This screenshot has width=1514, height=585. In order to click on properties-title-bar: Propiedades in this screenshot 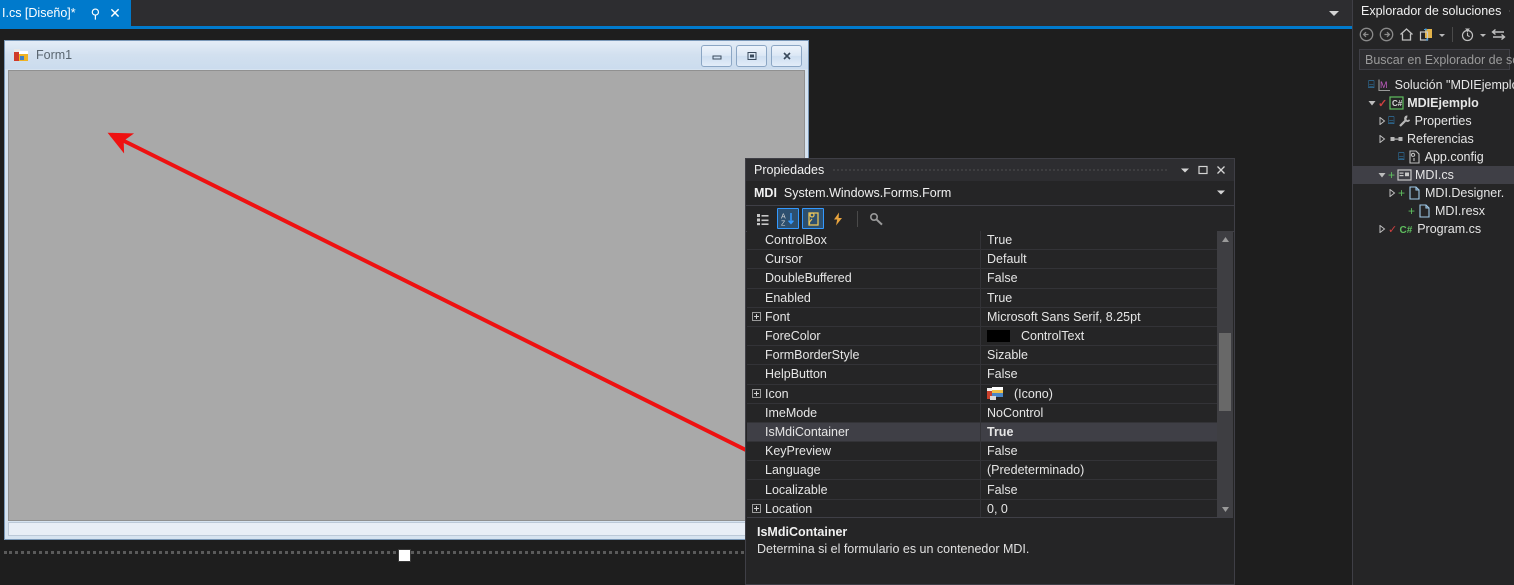, I will do `click(990, 170)`.